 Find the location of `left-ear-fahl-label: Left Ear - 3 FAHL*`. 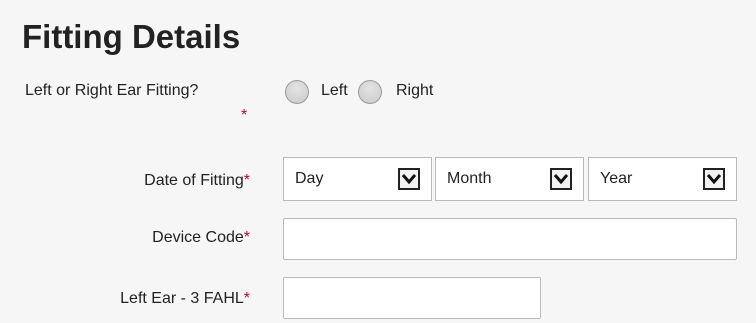

left-ear-fahl-label: Left Ear - 3 FAHL* is located at coordinates (125, 299).